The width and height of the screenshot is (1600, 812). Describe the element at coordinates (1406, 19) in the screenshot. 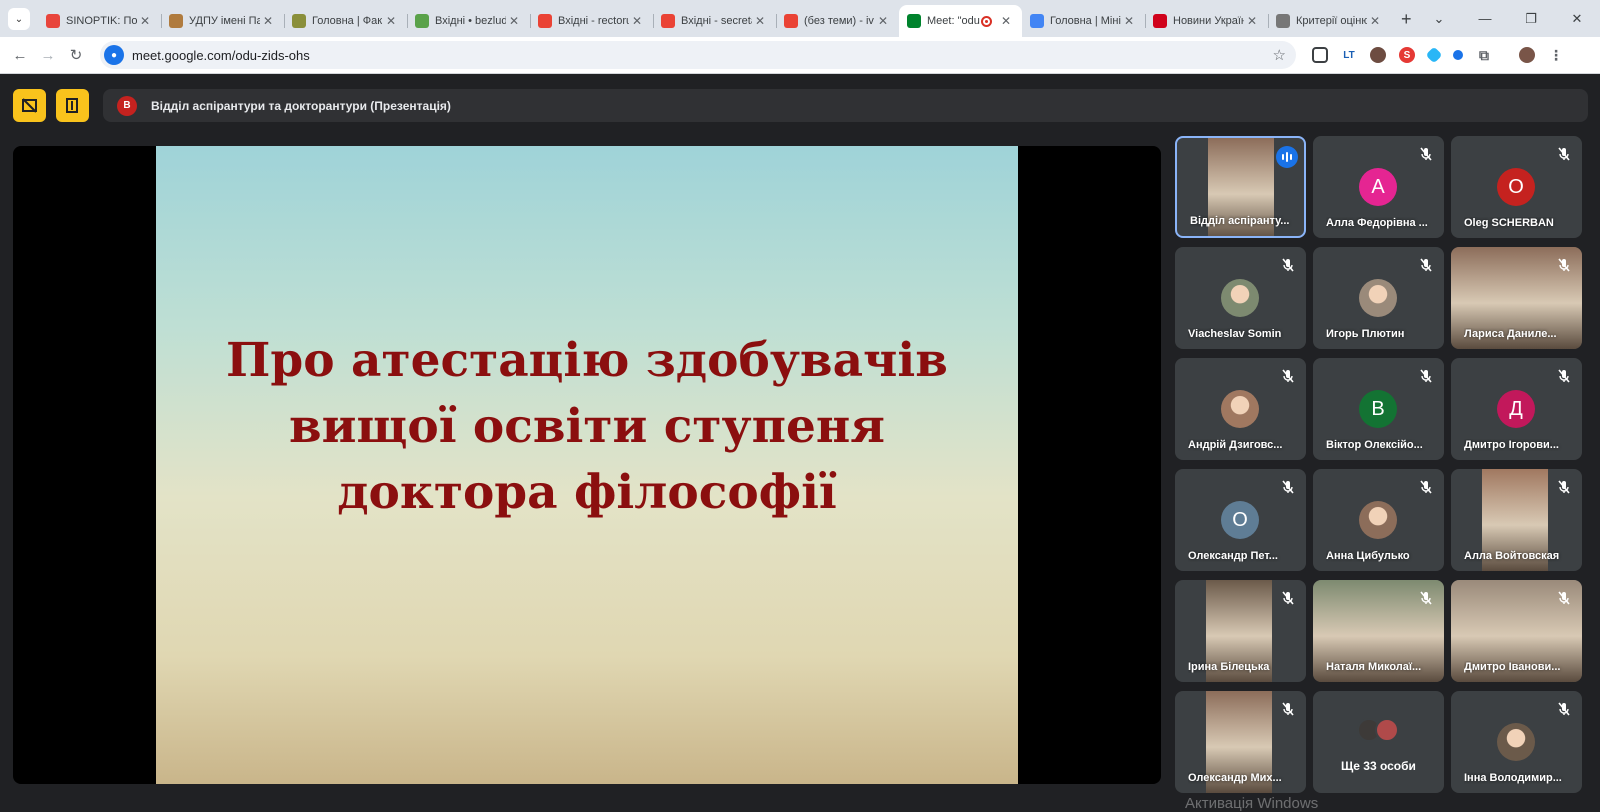

I see `new-tab-button: +` at that location.